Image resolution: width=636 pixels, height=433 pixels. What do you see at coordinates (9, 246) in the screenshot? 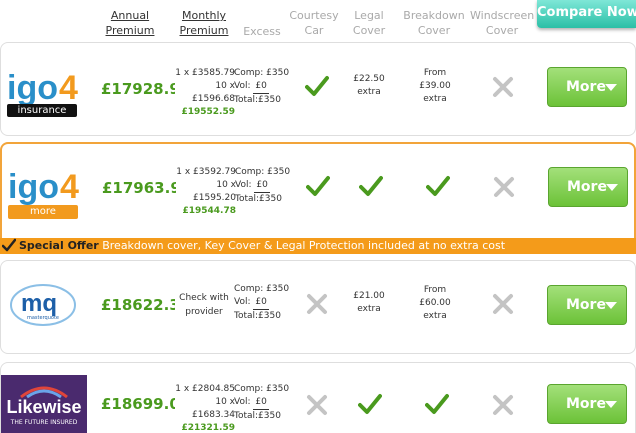
I see `check-icon` at bounding box center [9, 246].